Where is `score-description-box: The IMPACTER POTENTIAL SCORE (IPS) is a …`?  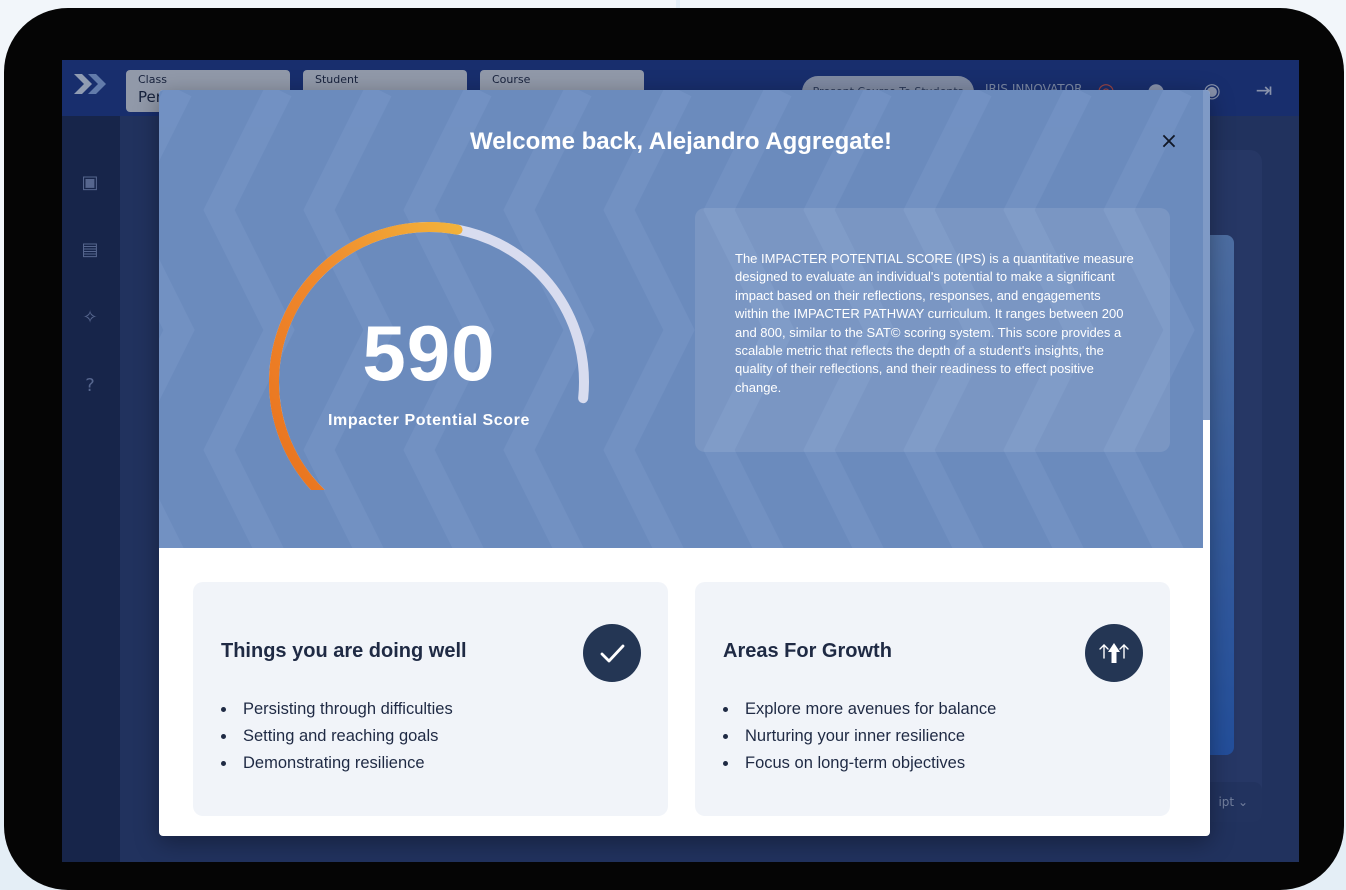
score-description-box: The IMPACTER POTENTIAL SCORE (IPS) is a … is located at coordinates (932, 330).